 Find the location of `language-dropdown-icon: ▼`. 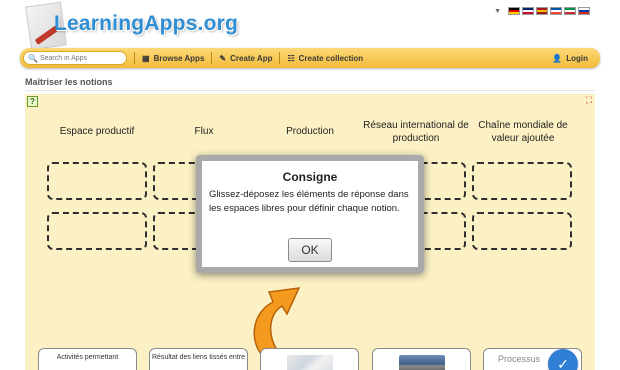

language-dropdown-icon: ▼ is located at coordinates (497, 11).